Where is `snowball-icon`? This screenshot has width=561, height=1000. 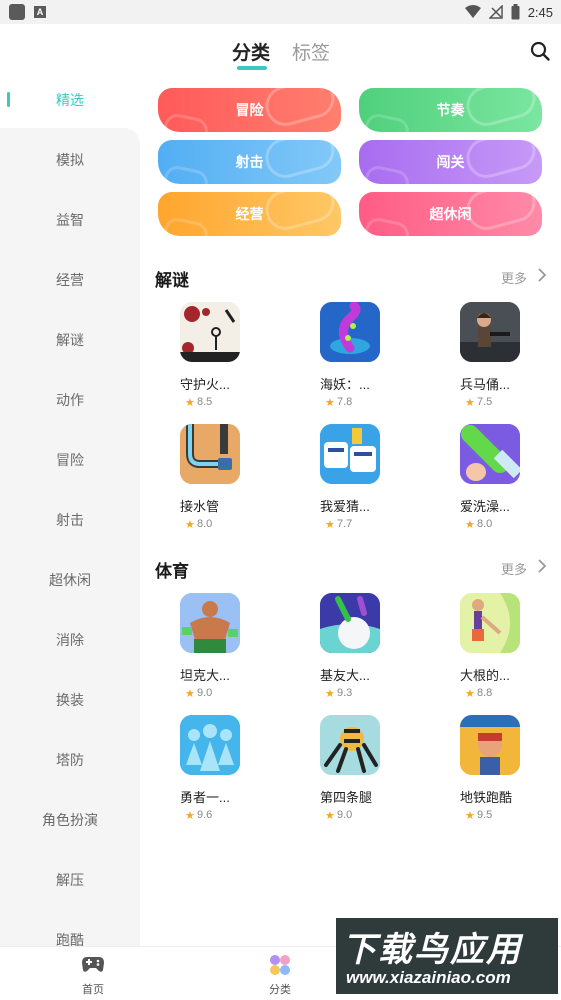 snowball-icon is located at coordinates (350, 623).